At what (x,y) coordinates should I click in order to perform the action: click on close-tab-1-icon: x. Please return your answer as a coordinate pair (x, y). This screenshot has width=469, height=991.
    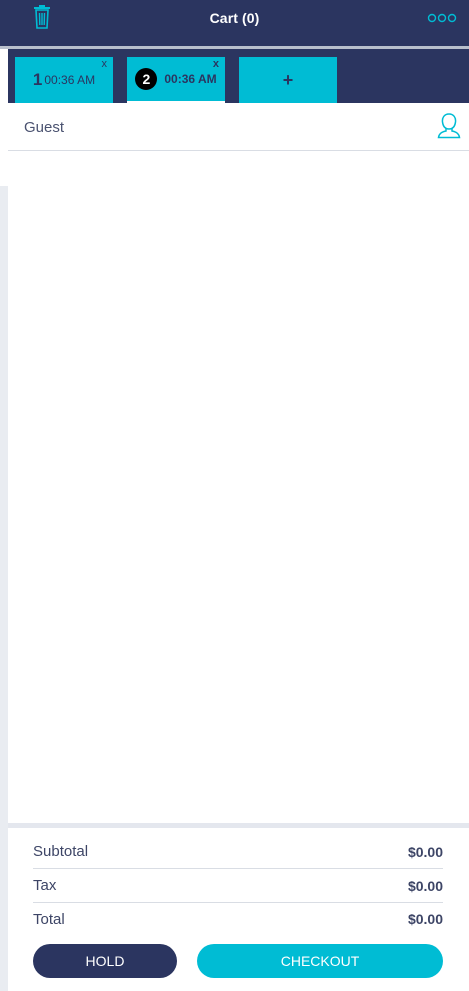
    Looking at the image, I should click on (105, 64).